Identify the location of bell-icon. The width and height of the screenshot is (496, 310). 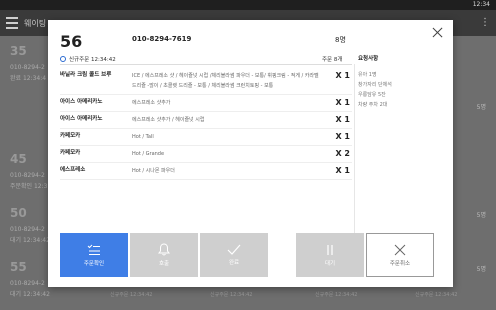
(164, 249).